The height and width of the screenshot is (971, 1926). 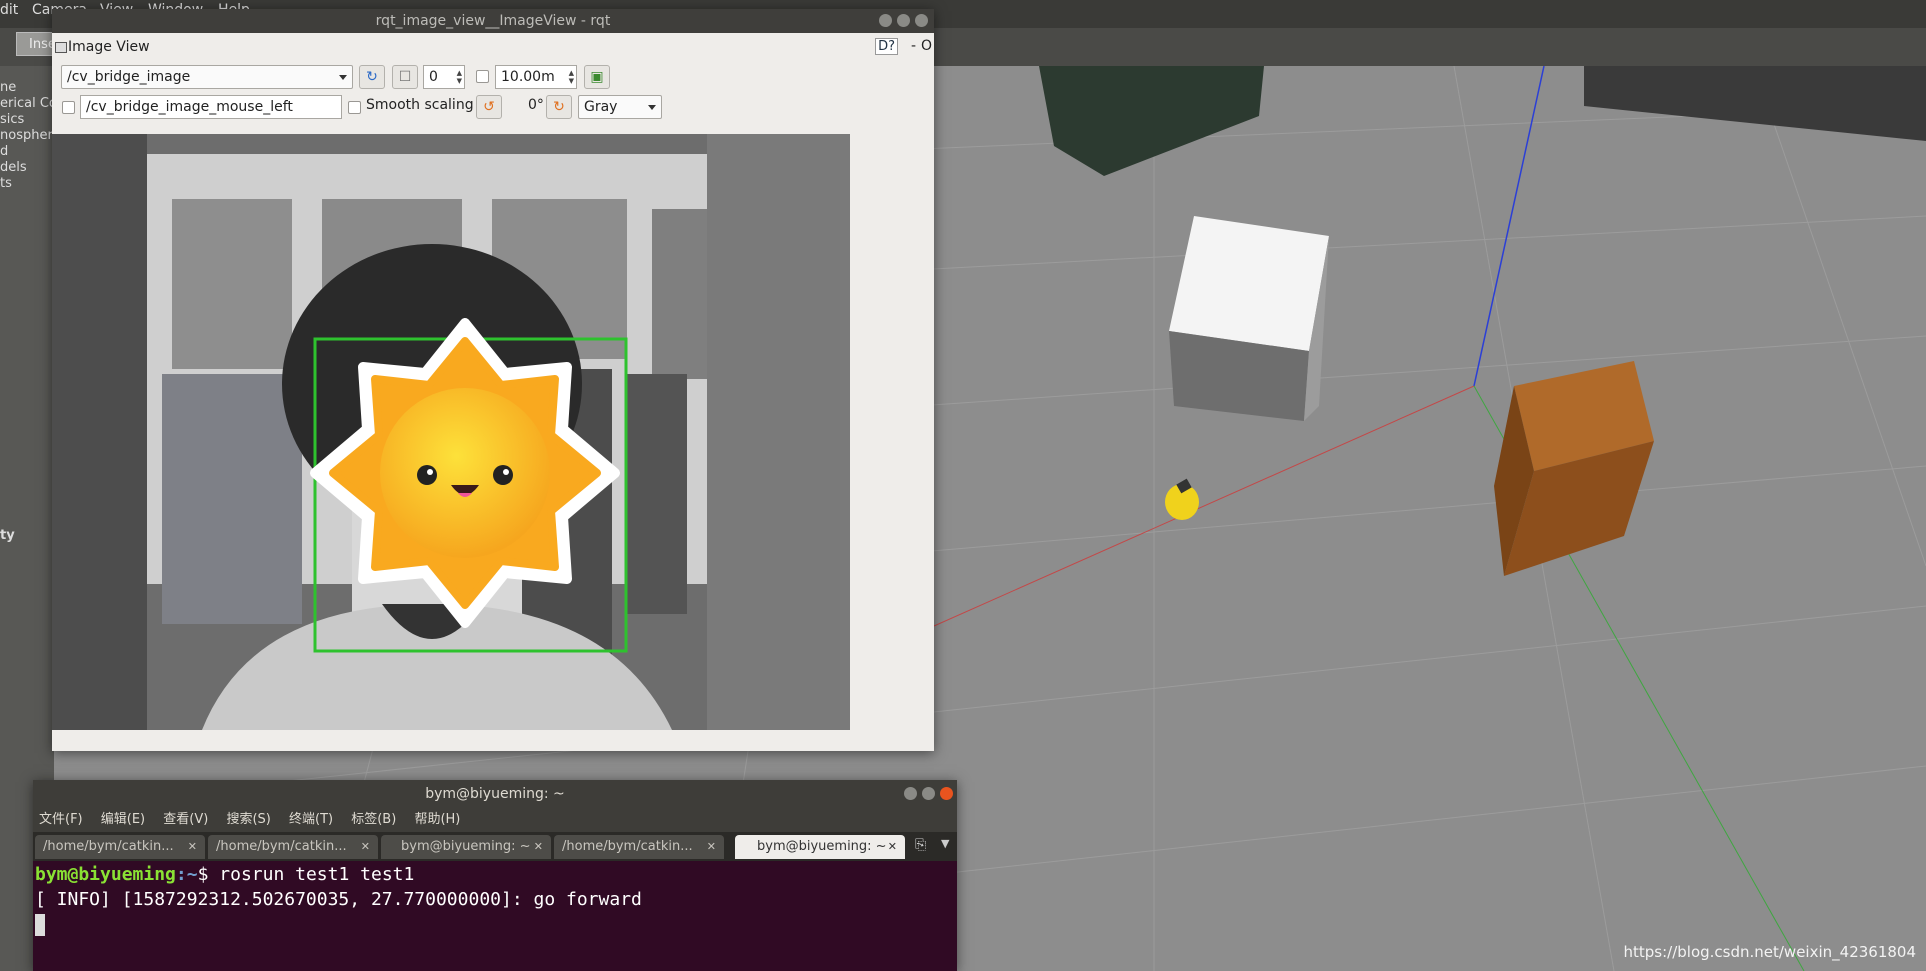 I want to click on new-tab-icon: ⎘, so click(x=920, y=845).